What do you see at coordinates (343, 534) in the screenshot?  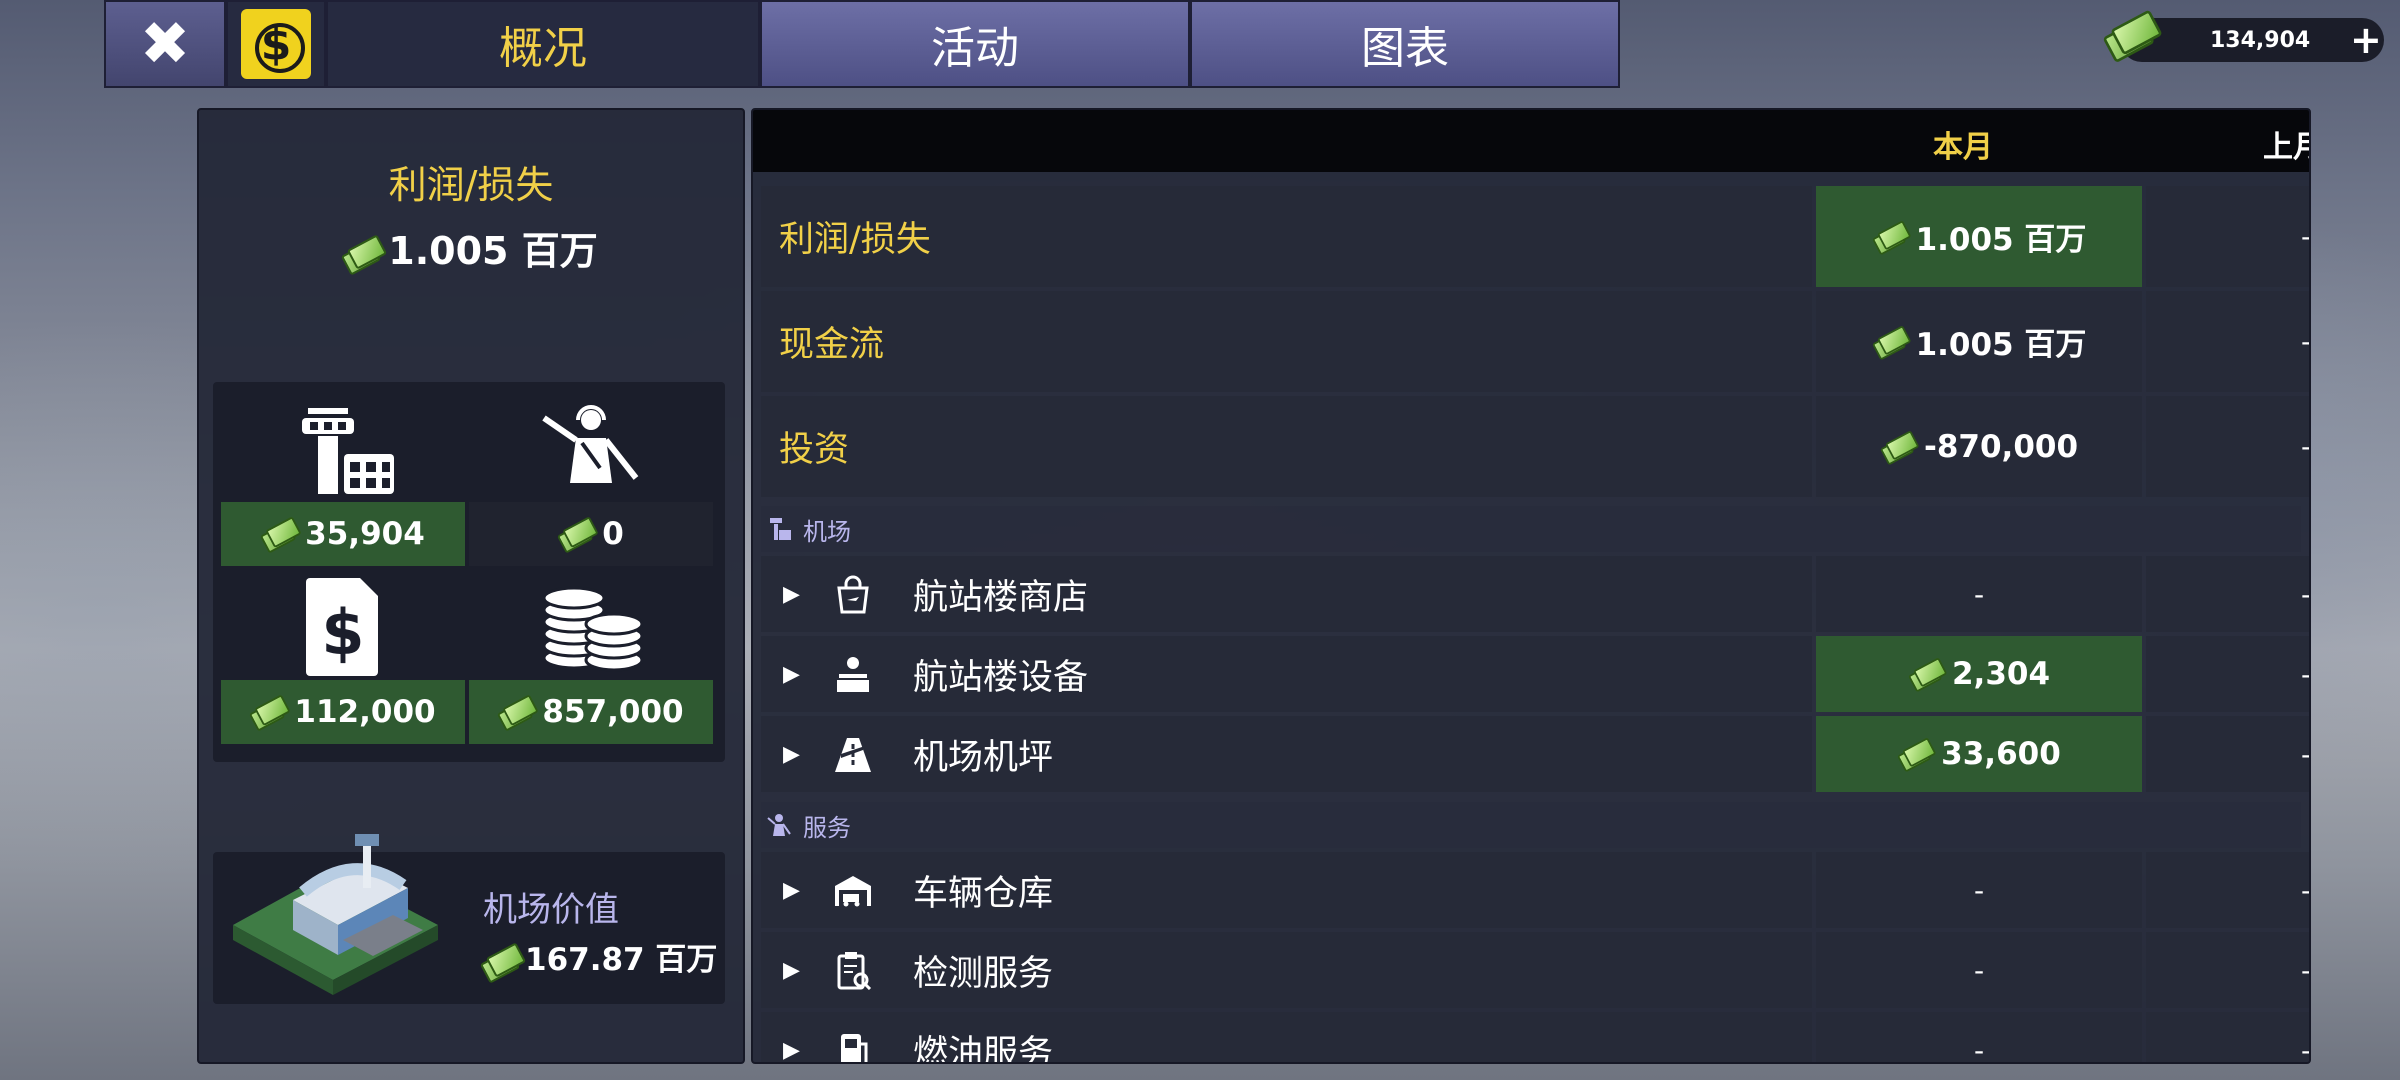 I see `stat-airport-value: 35,904` at bounding box center [343, 534].